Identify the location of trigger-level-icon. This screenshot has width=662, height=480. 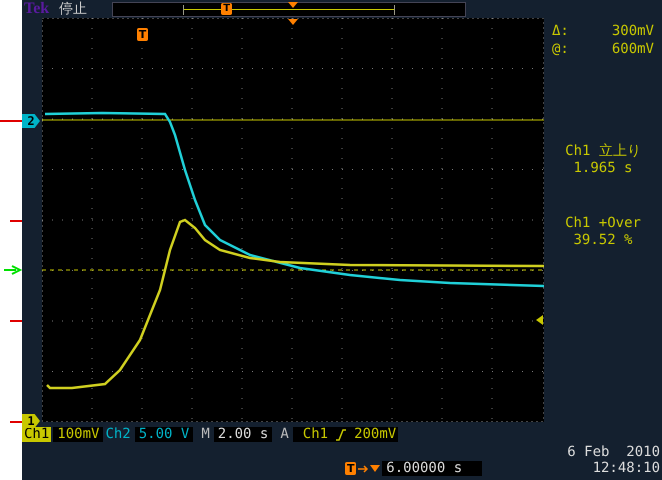
(539, 320).